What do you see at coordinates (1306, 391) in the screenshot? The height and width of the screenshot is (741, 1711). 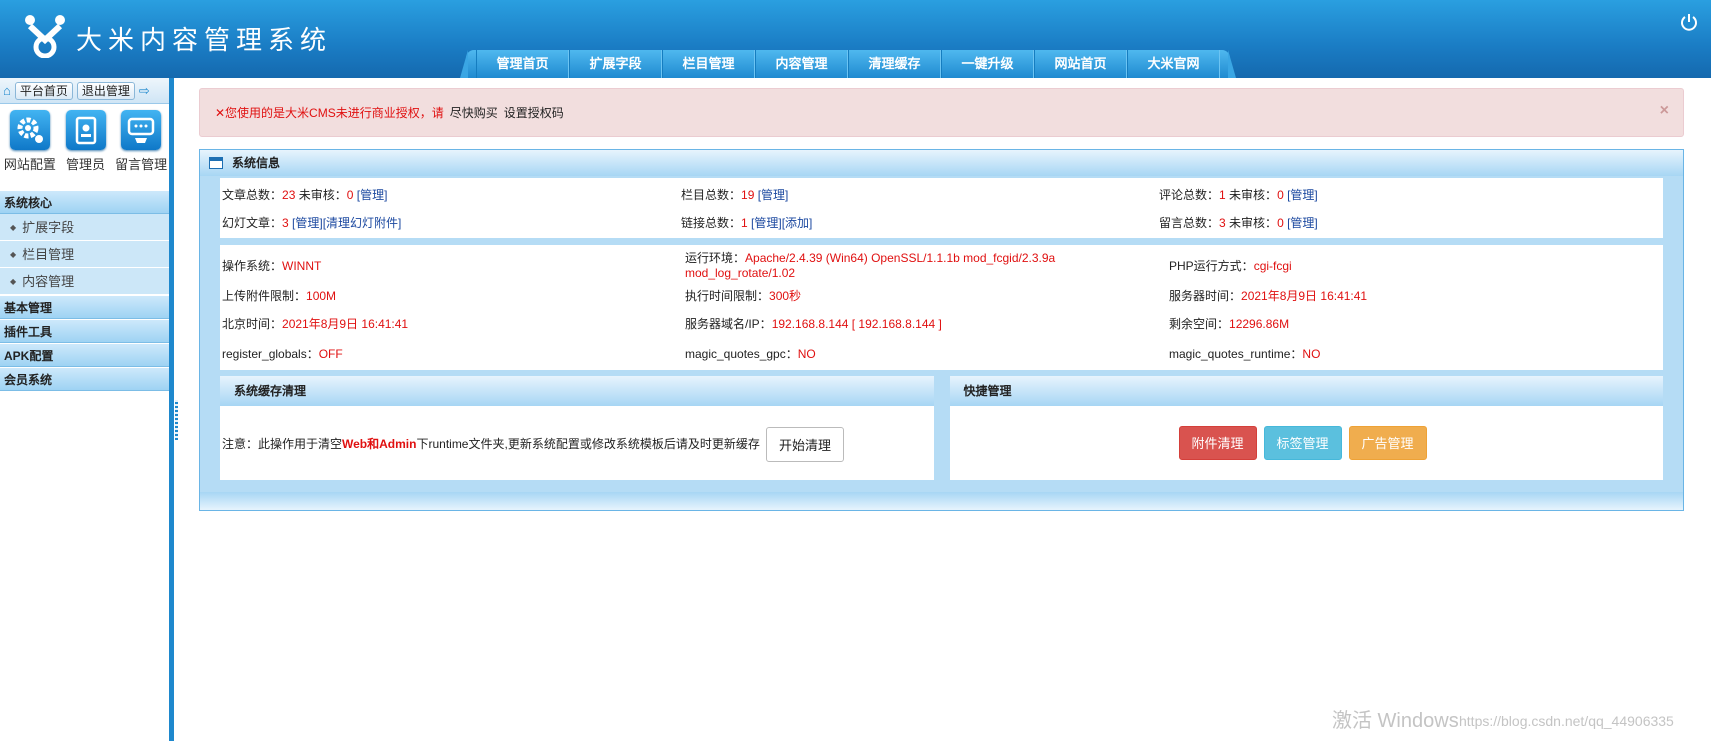 I see `quick-manage-title: 快捷管理` at bounding box center [1306, 391].